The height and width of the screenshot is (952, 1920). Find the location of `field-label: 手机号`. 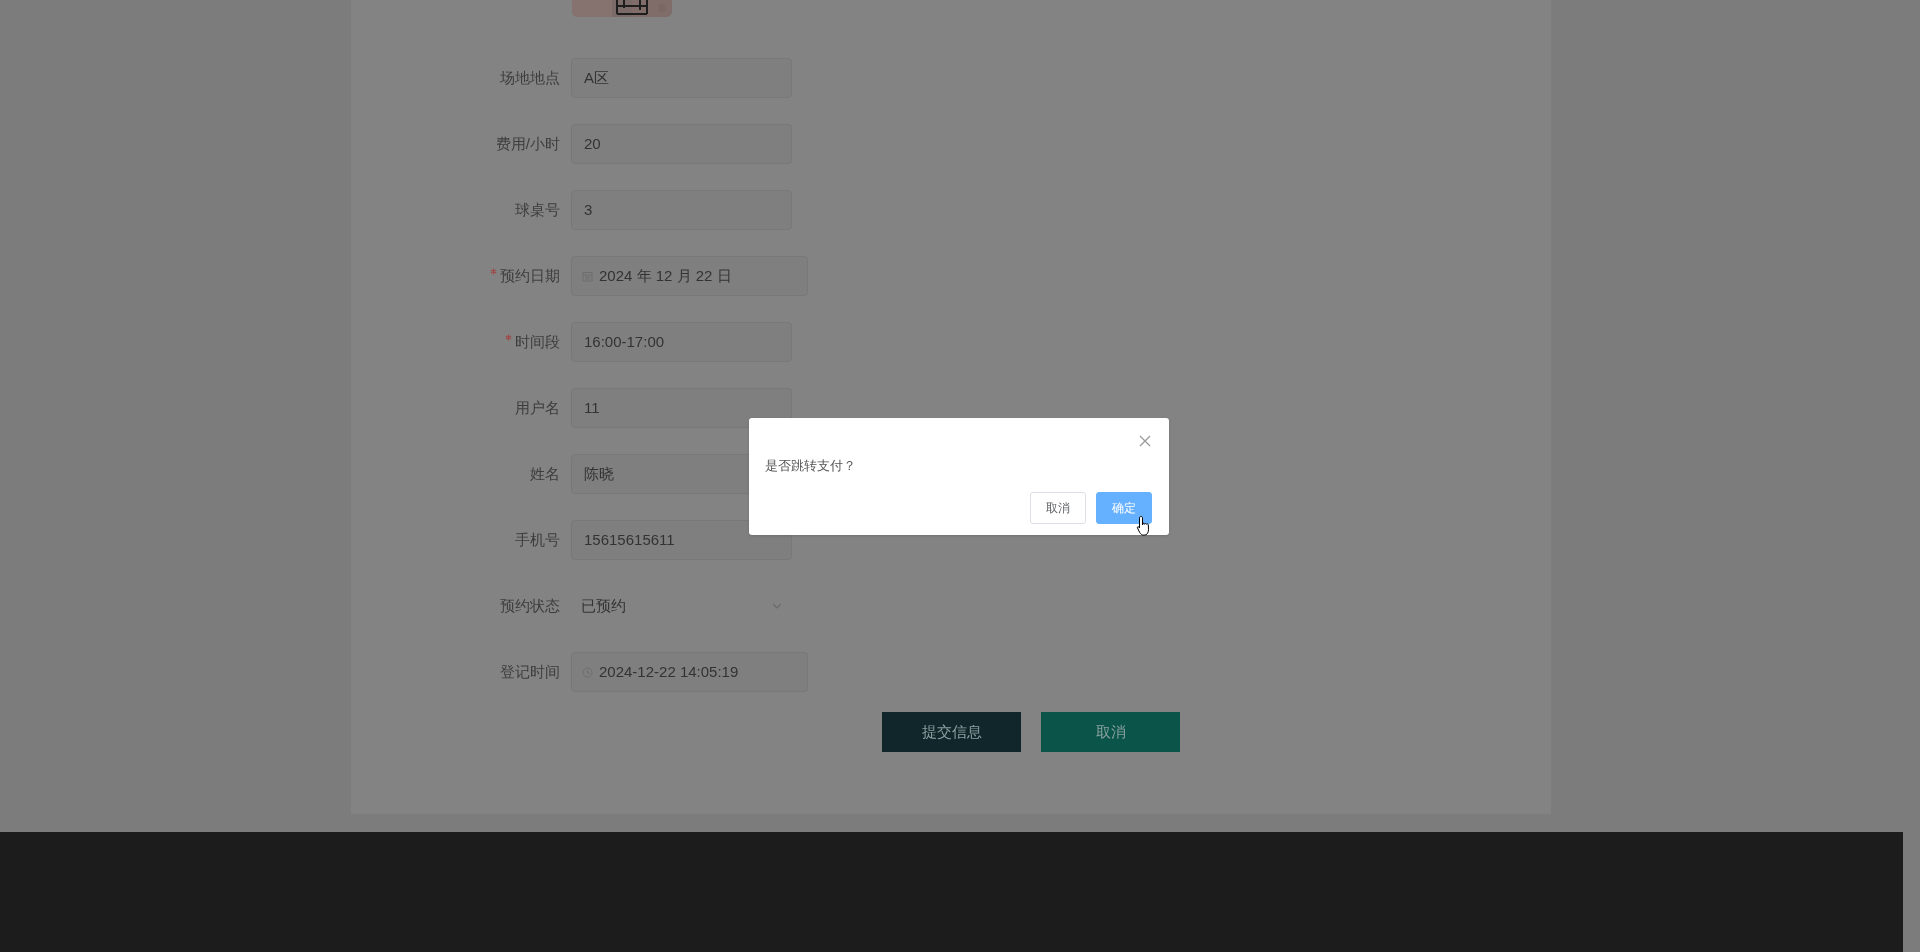

field-label: 手机号 is located at coordinates (537, 539).